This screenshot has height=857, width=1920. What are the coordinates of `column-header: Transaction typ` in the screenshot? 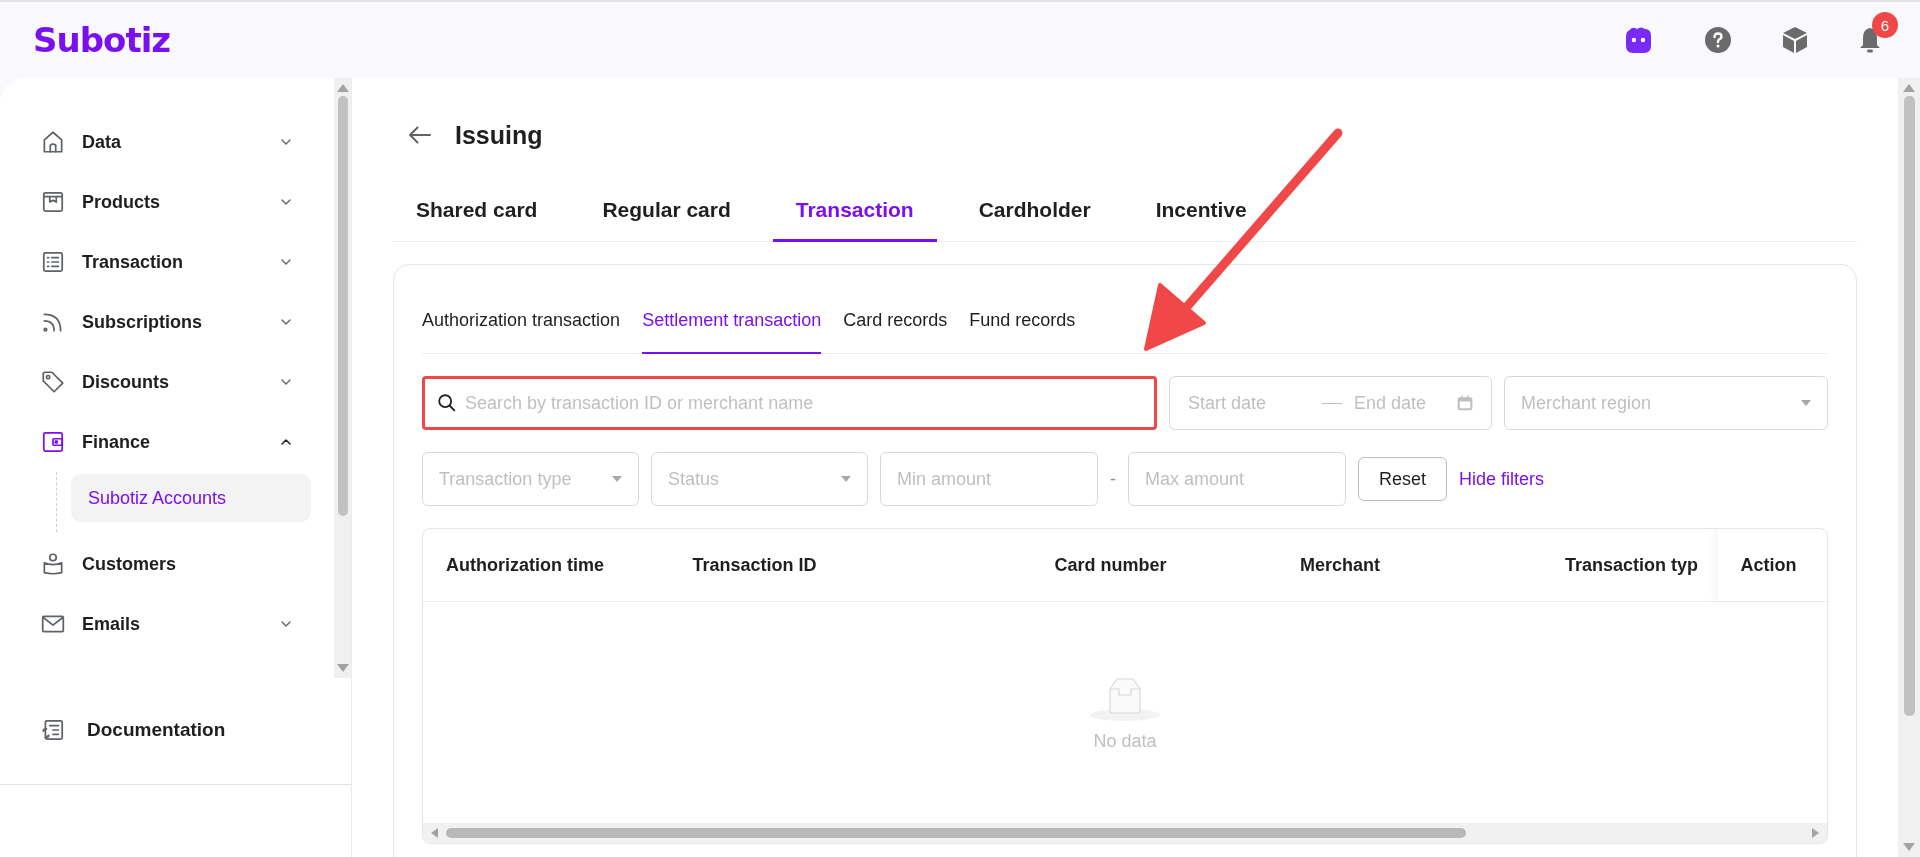 It's located at (1631, 565).